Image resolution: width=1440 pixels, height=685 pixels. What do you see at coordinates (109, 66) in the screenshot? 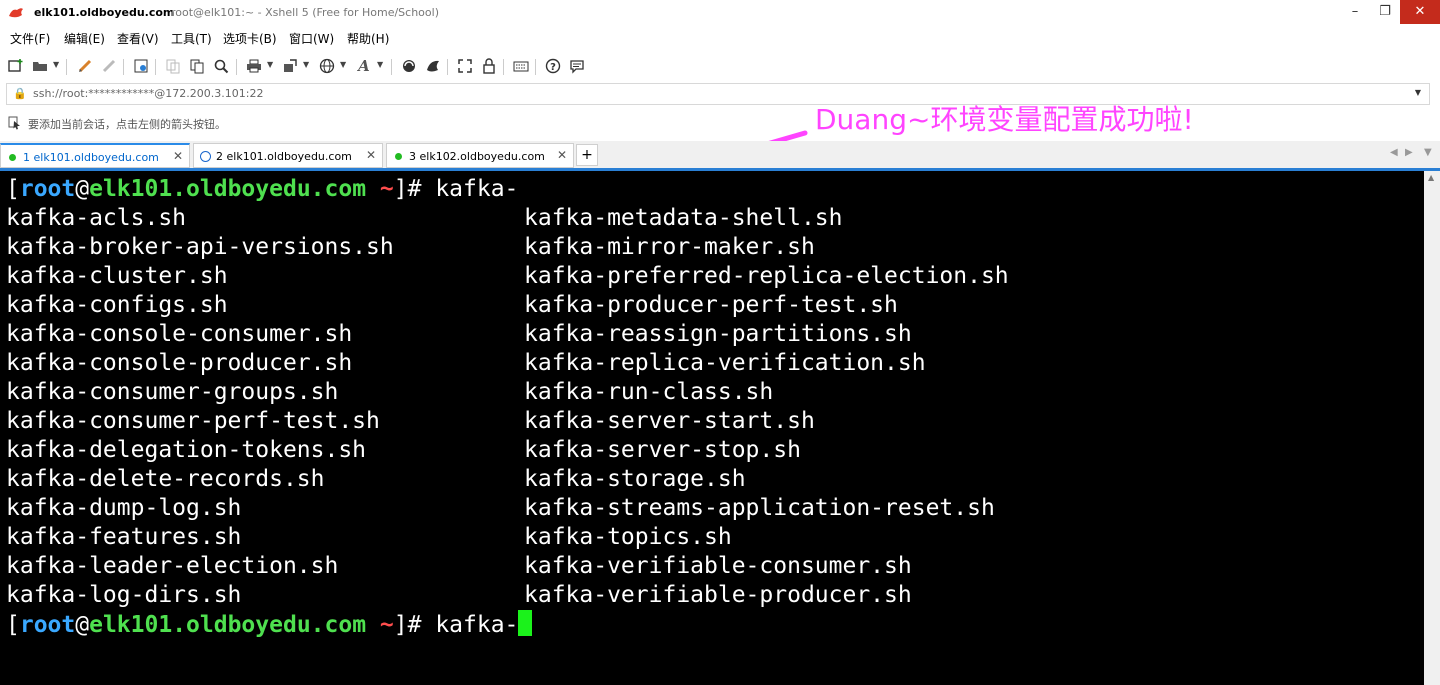
I see `disconnect-icon` at bounding box center [109, 66].